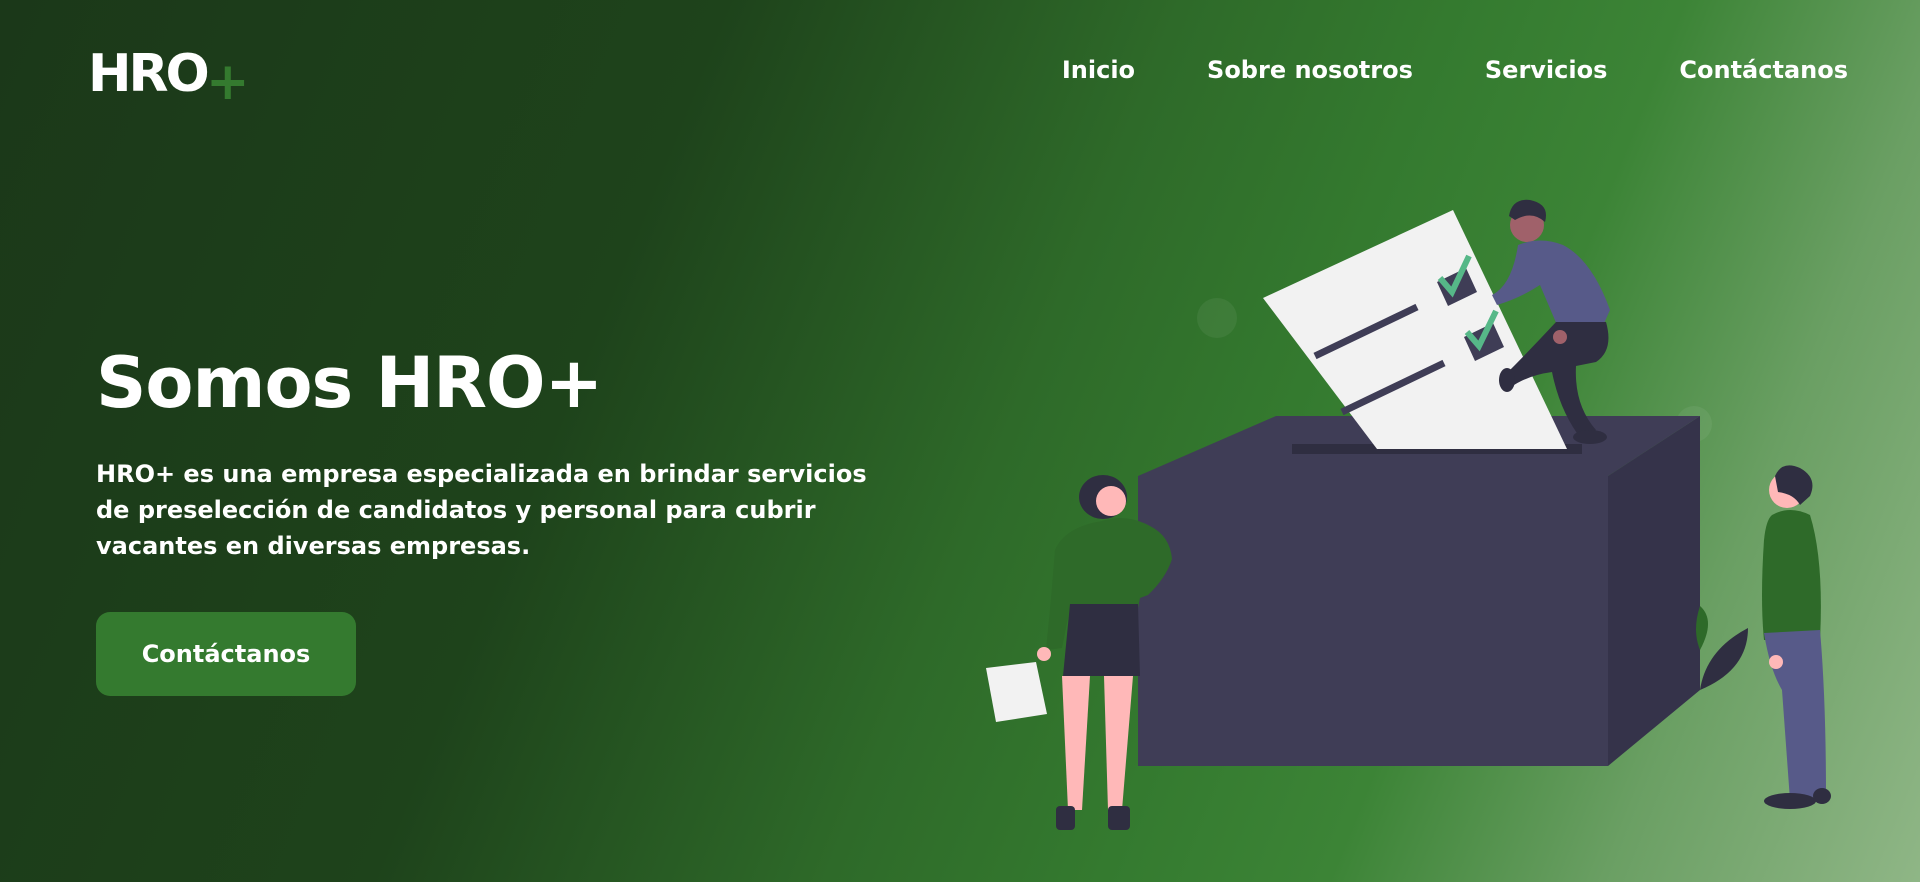 This screenshot has height=882, width=1920. Describe the element at coordinates (226, 654) in the screenshot. I see `contact-button: Contáctanos` at that location.